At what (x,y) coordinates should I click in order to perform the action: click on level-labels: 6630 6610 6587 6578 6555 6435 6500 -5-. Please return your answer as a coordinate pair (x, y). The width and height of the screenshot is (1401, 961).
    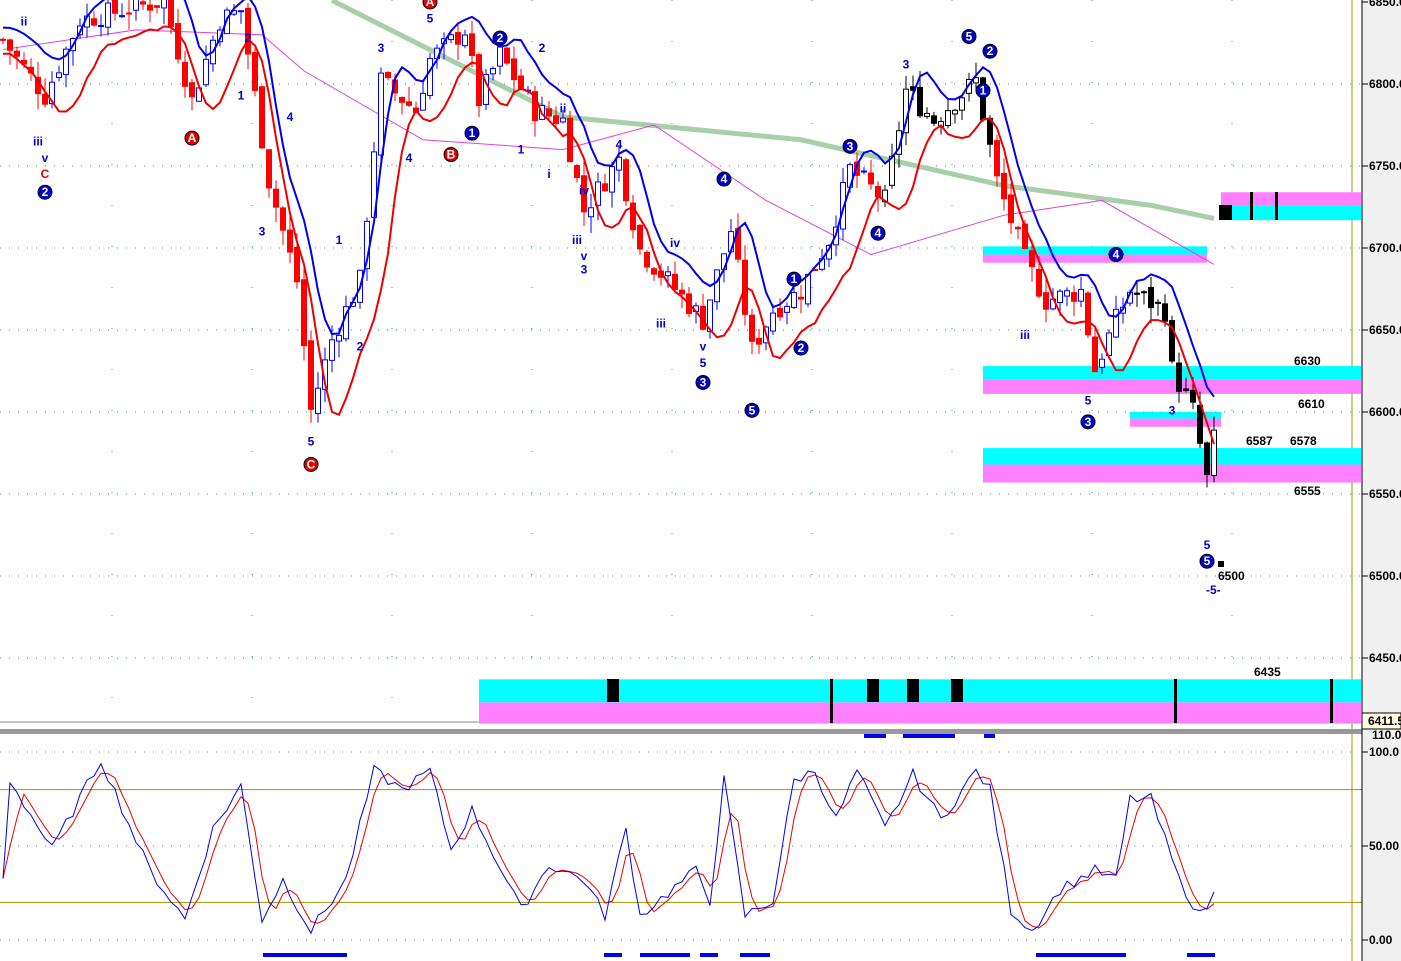
    Looking at the image, I should click on (1265, 516).